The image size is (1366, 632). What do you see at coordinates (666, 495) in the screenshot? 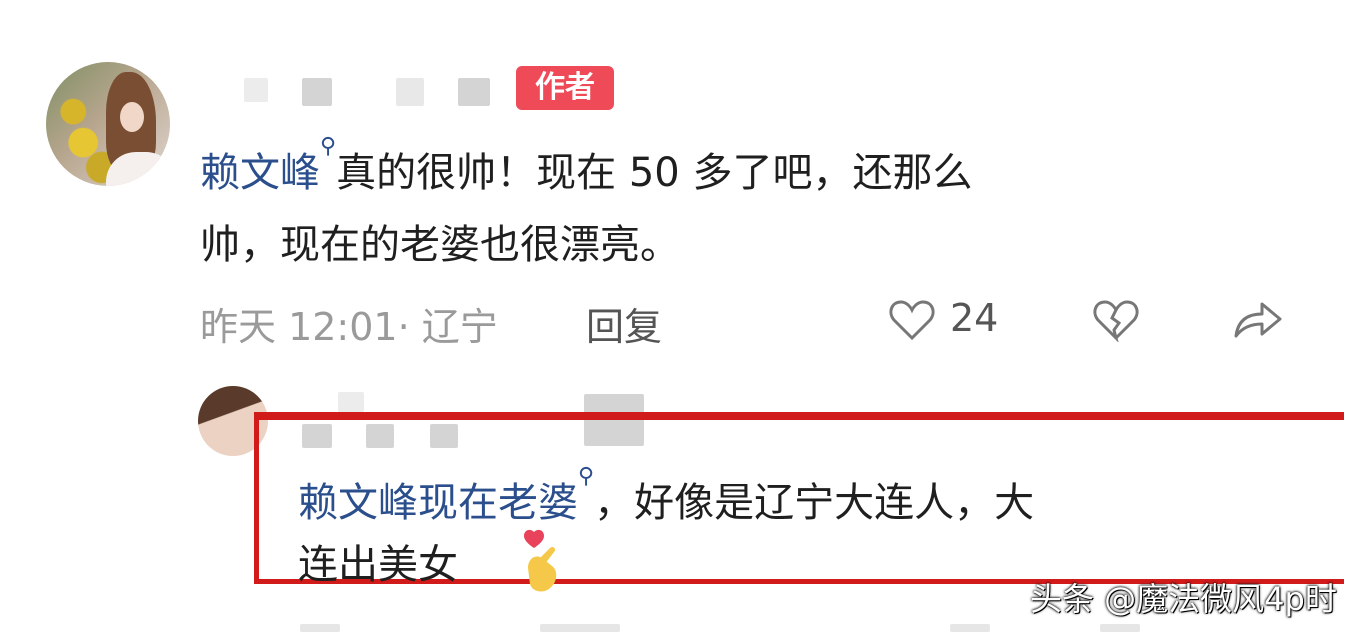
I see `reply-text-line1: 赖文峰现在老婆⚲，好像是辽宁大连人，大` at bounding box center [666, 495].